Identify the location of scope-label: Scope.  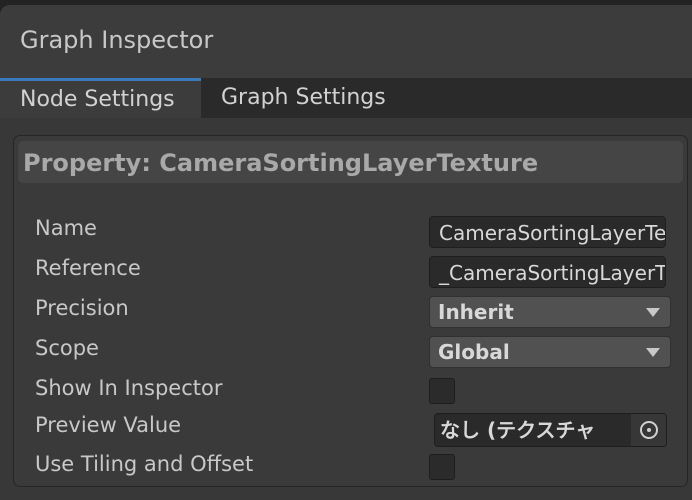
(67, 348).